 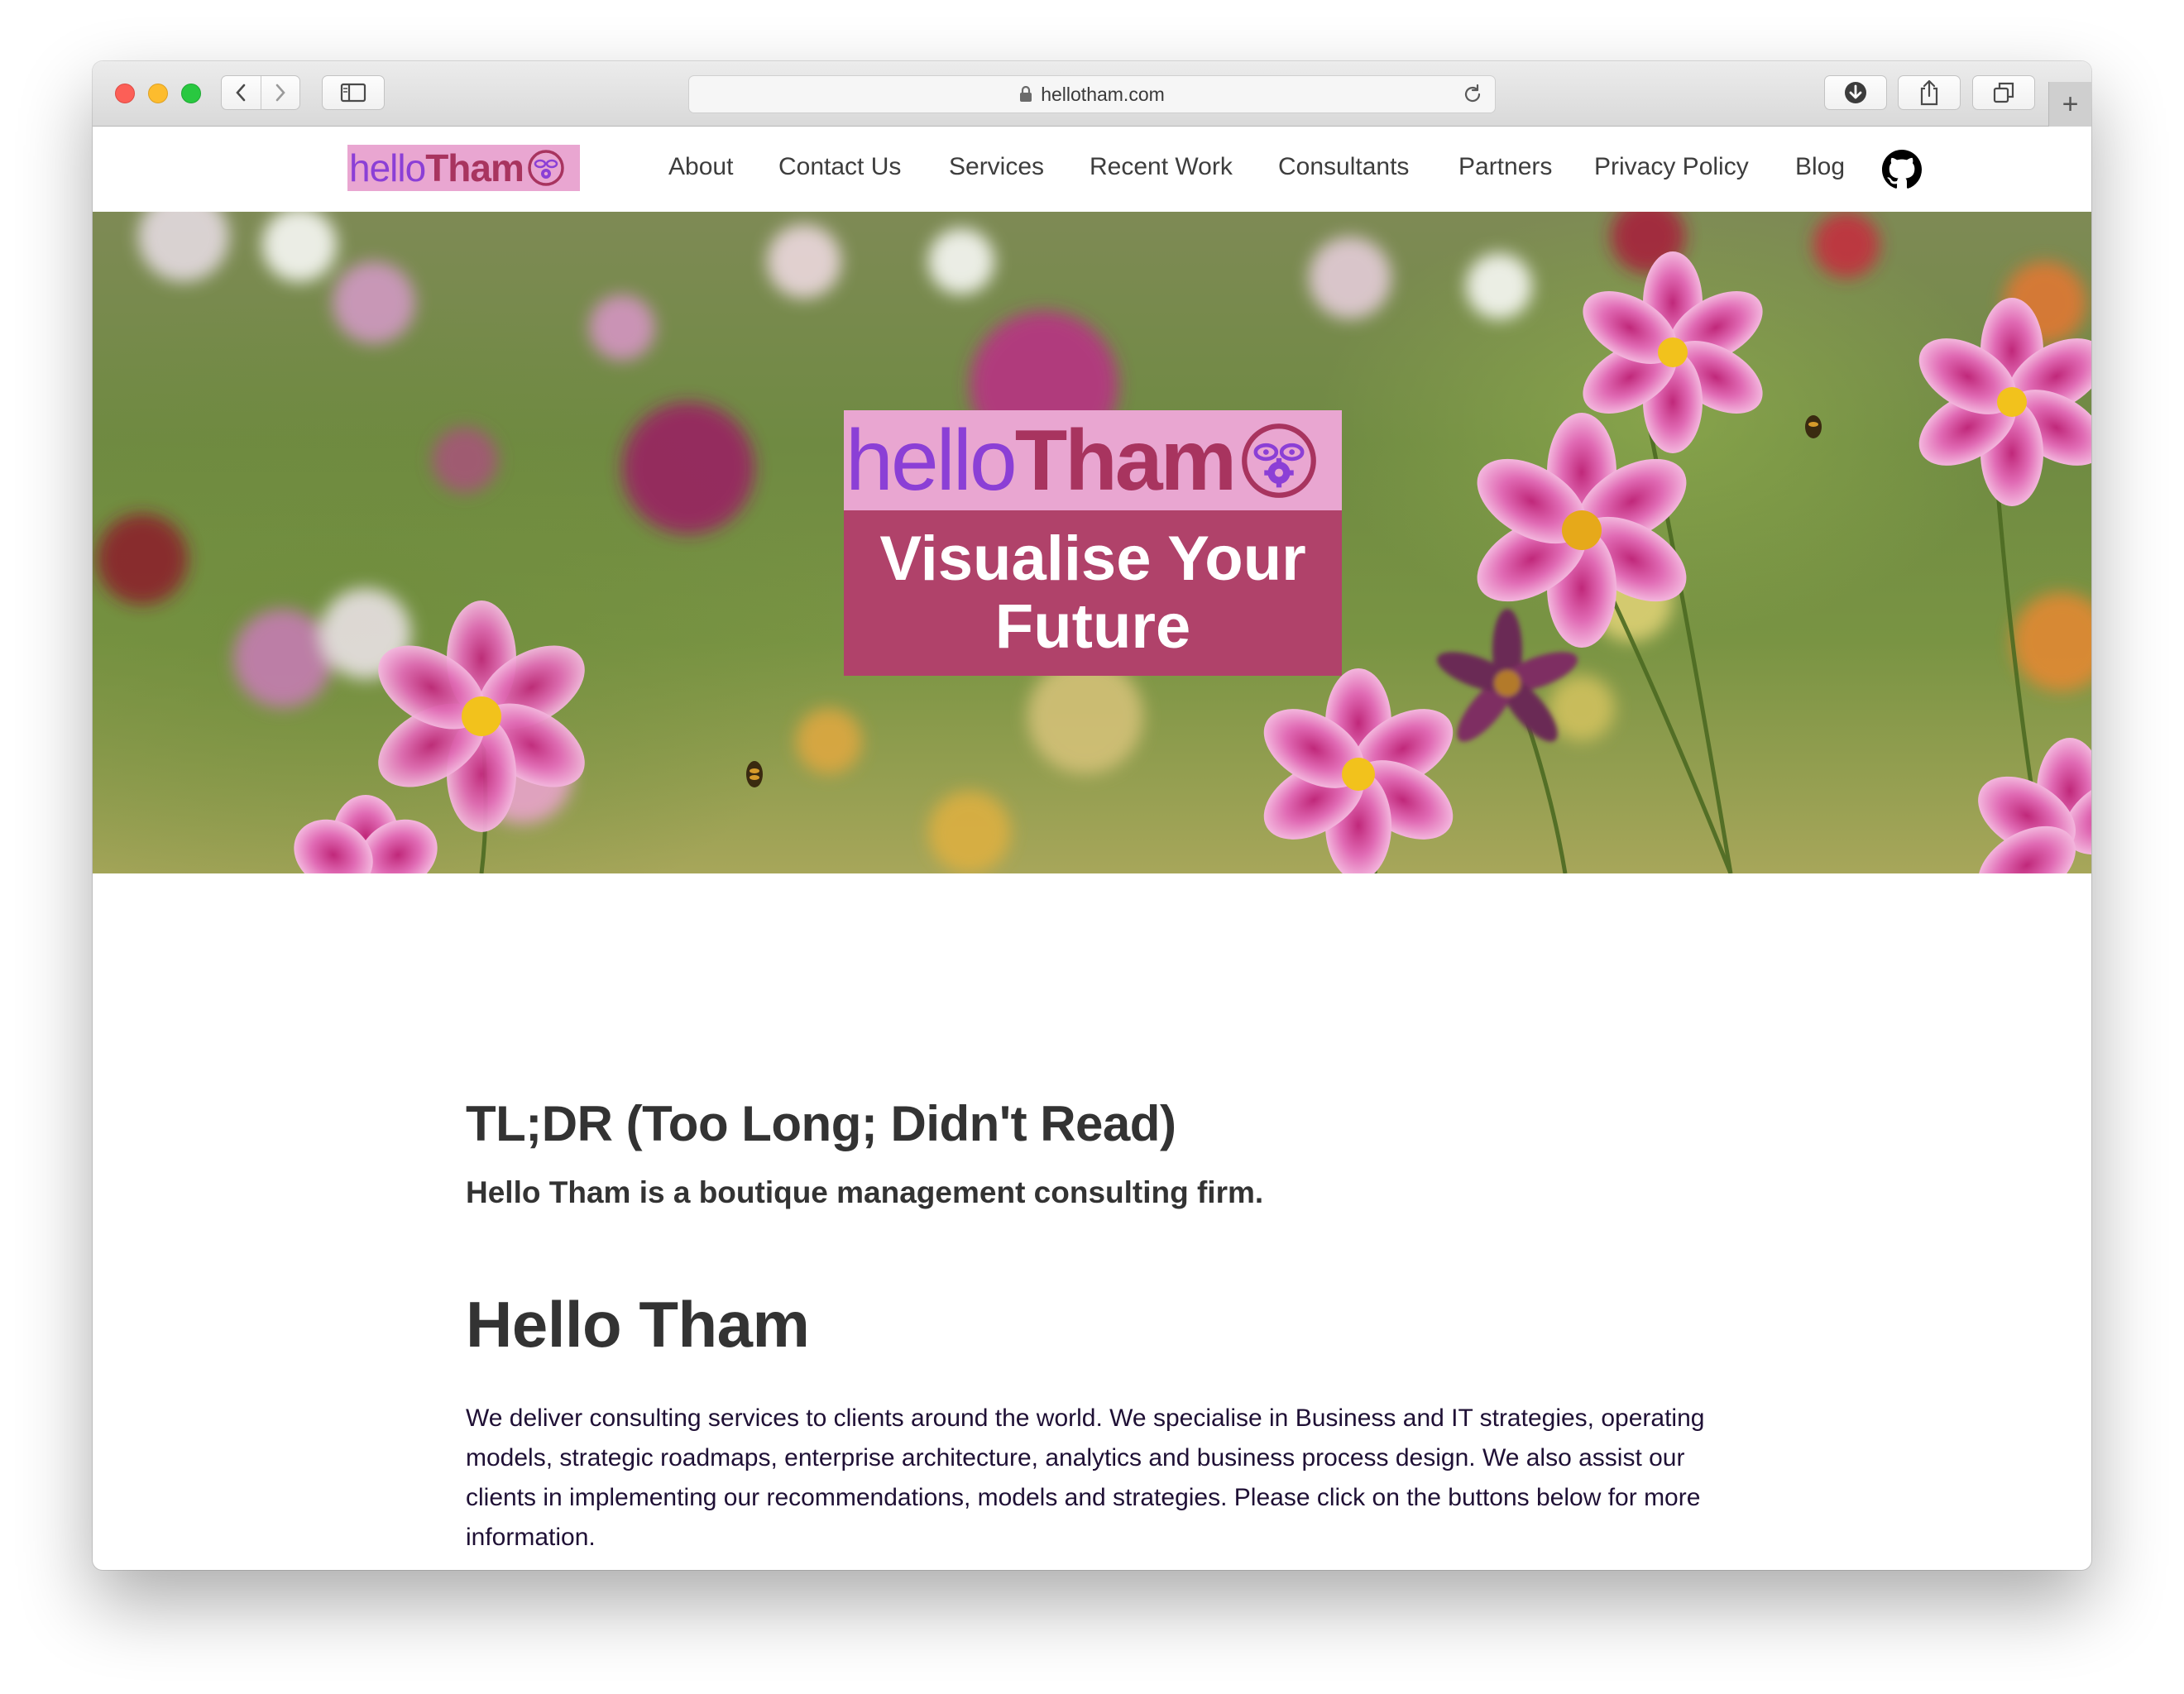 What do you see at coordinates (1505, 167) in the screenshot?
I see `nav-partners: Partners` at bounding box center [1505, 167].